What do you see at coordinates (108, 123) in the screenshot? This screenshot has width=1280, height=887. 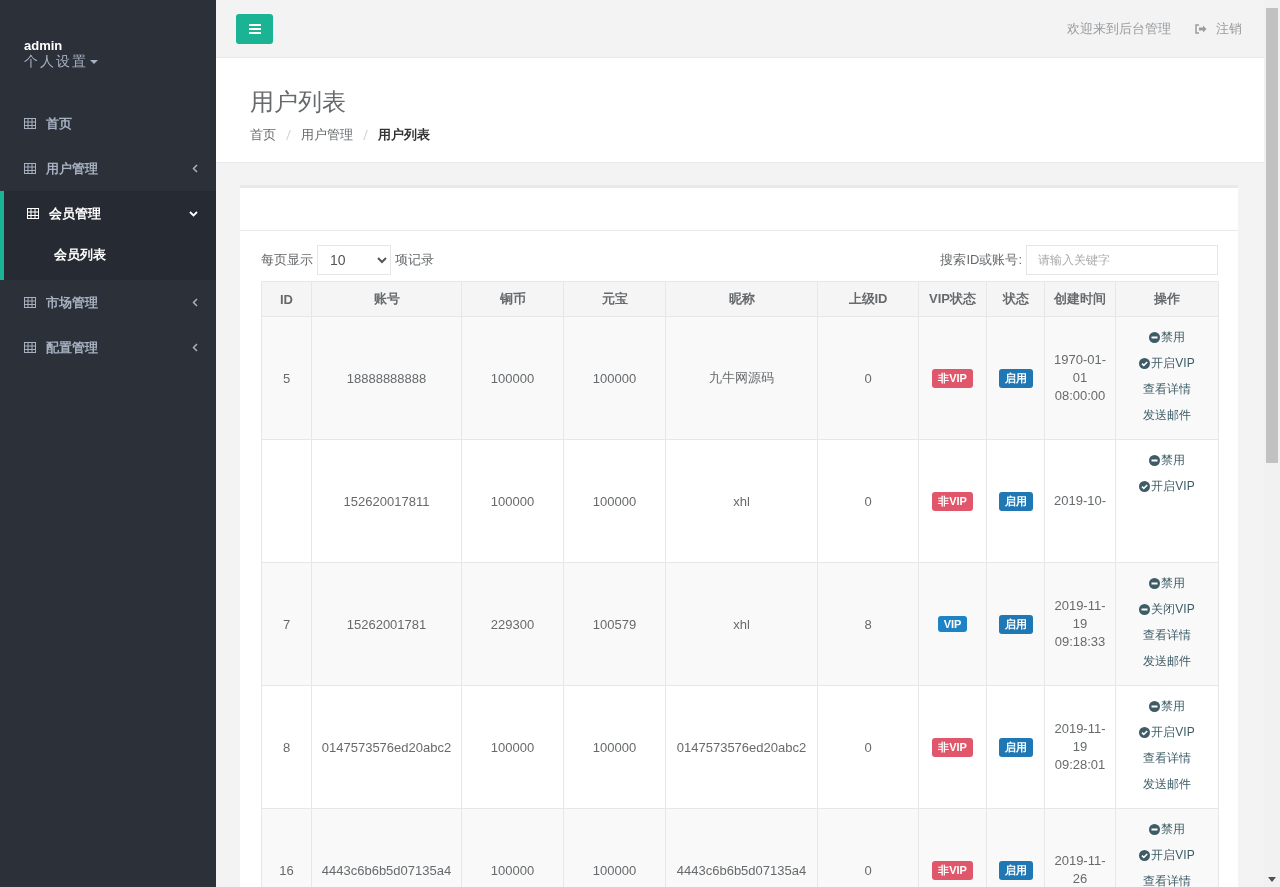 I see `nav-item: 首页` at bounding box center [108, 123].